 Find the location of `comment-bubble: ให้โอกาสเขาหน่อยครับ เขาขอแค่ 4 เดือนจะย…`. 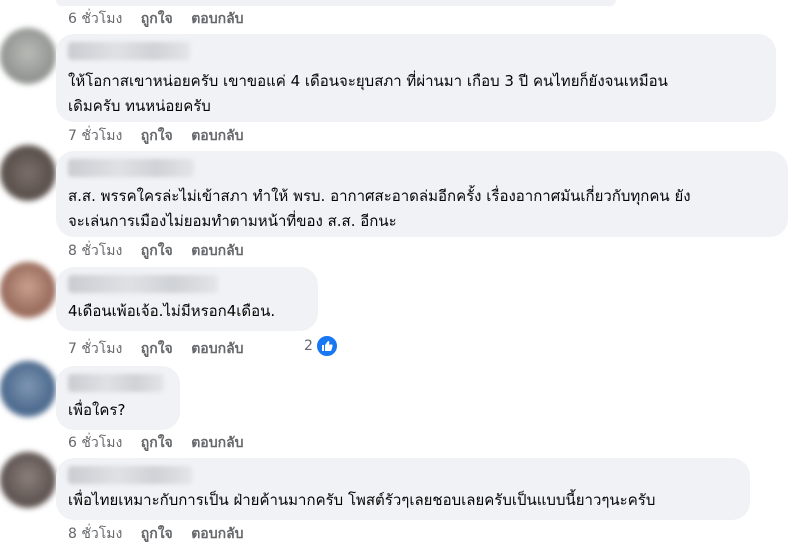

comment-bubble: ให้โอกาสเขาหน่อยครับ เขาขอแค่ 4 เดือนจะย… is located at coordinates (416, 78).